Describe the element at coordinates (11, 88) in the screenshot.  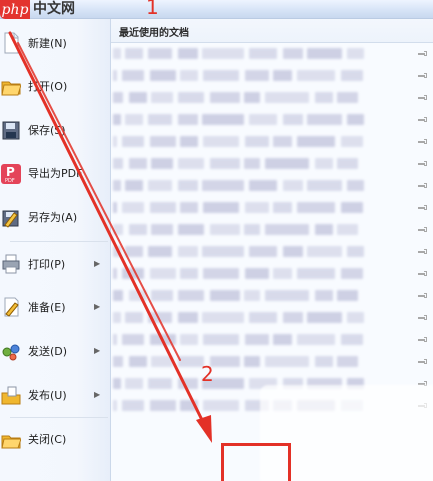
I see `open-folder-icon` at that location.